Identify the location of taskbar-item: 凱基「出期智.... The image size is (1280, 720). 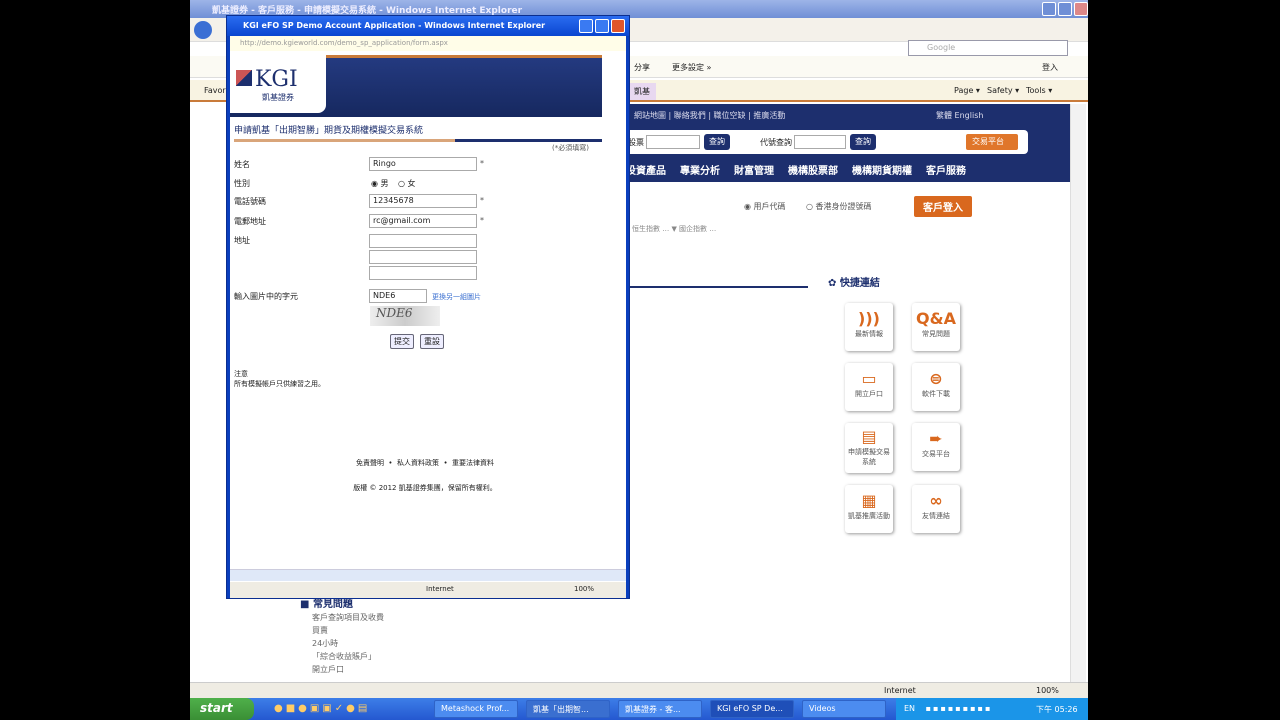
(568, 709).